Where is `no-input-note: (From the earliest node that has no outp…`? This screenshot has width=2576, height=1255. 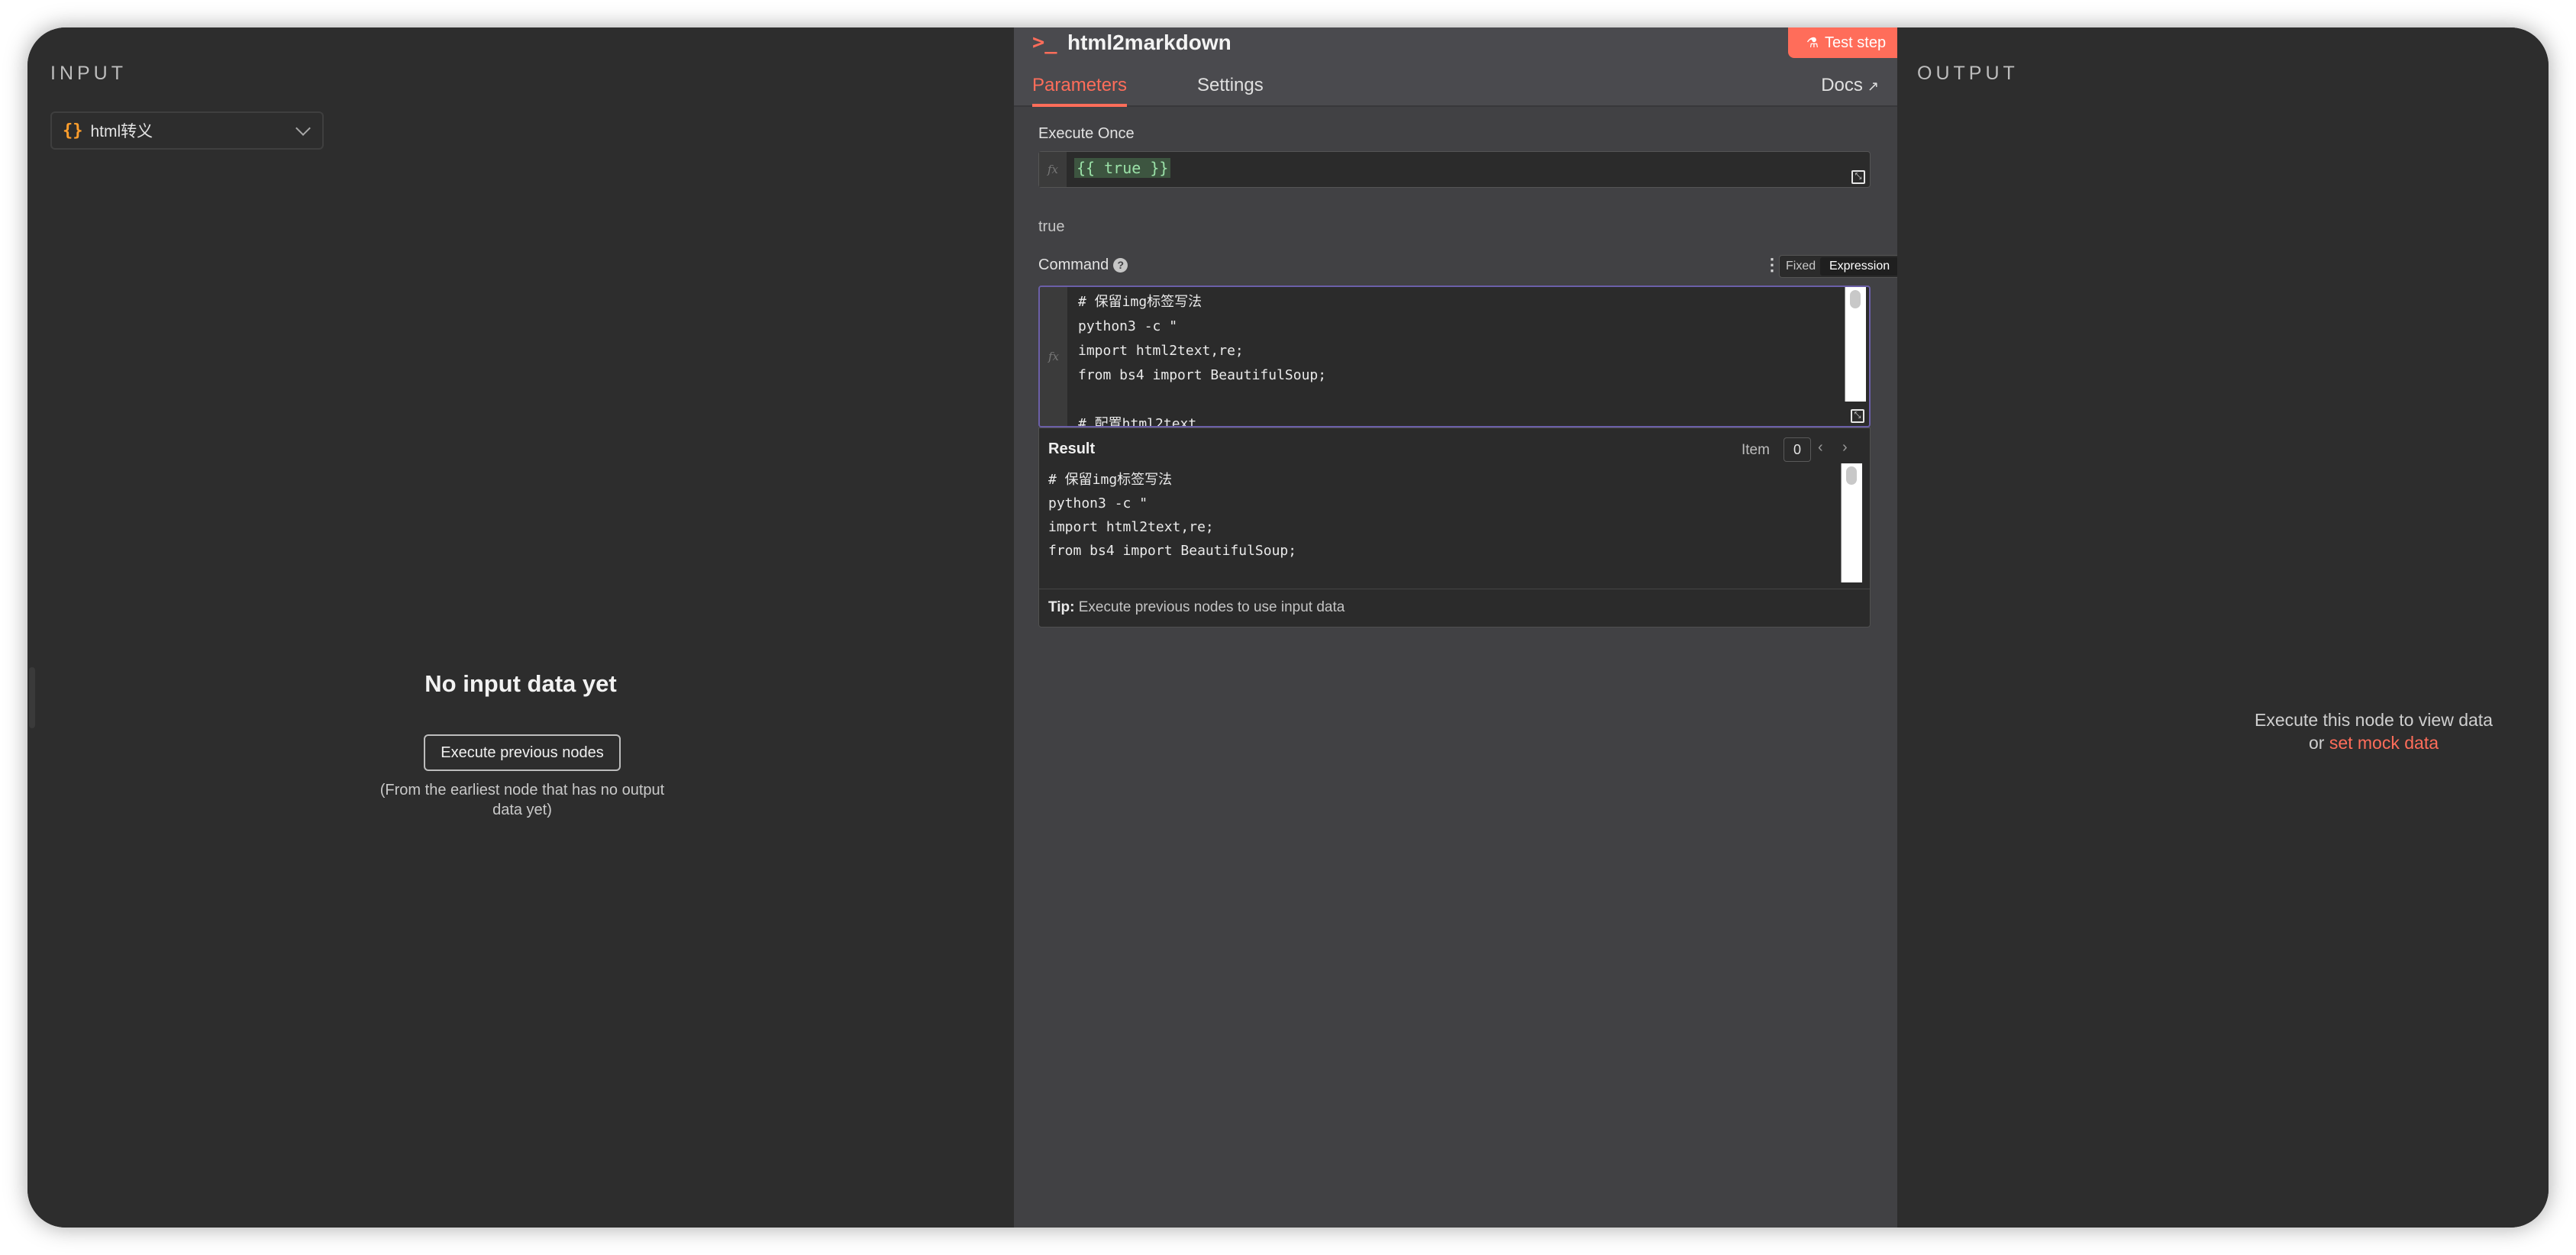 no-input-note: (From the earliest node that has no outp… is located at coordinates (522, 800).